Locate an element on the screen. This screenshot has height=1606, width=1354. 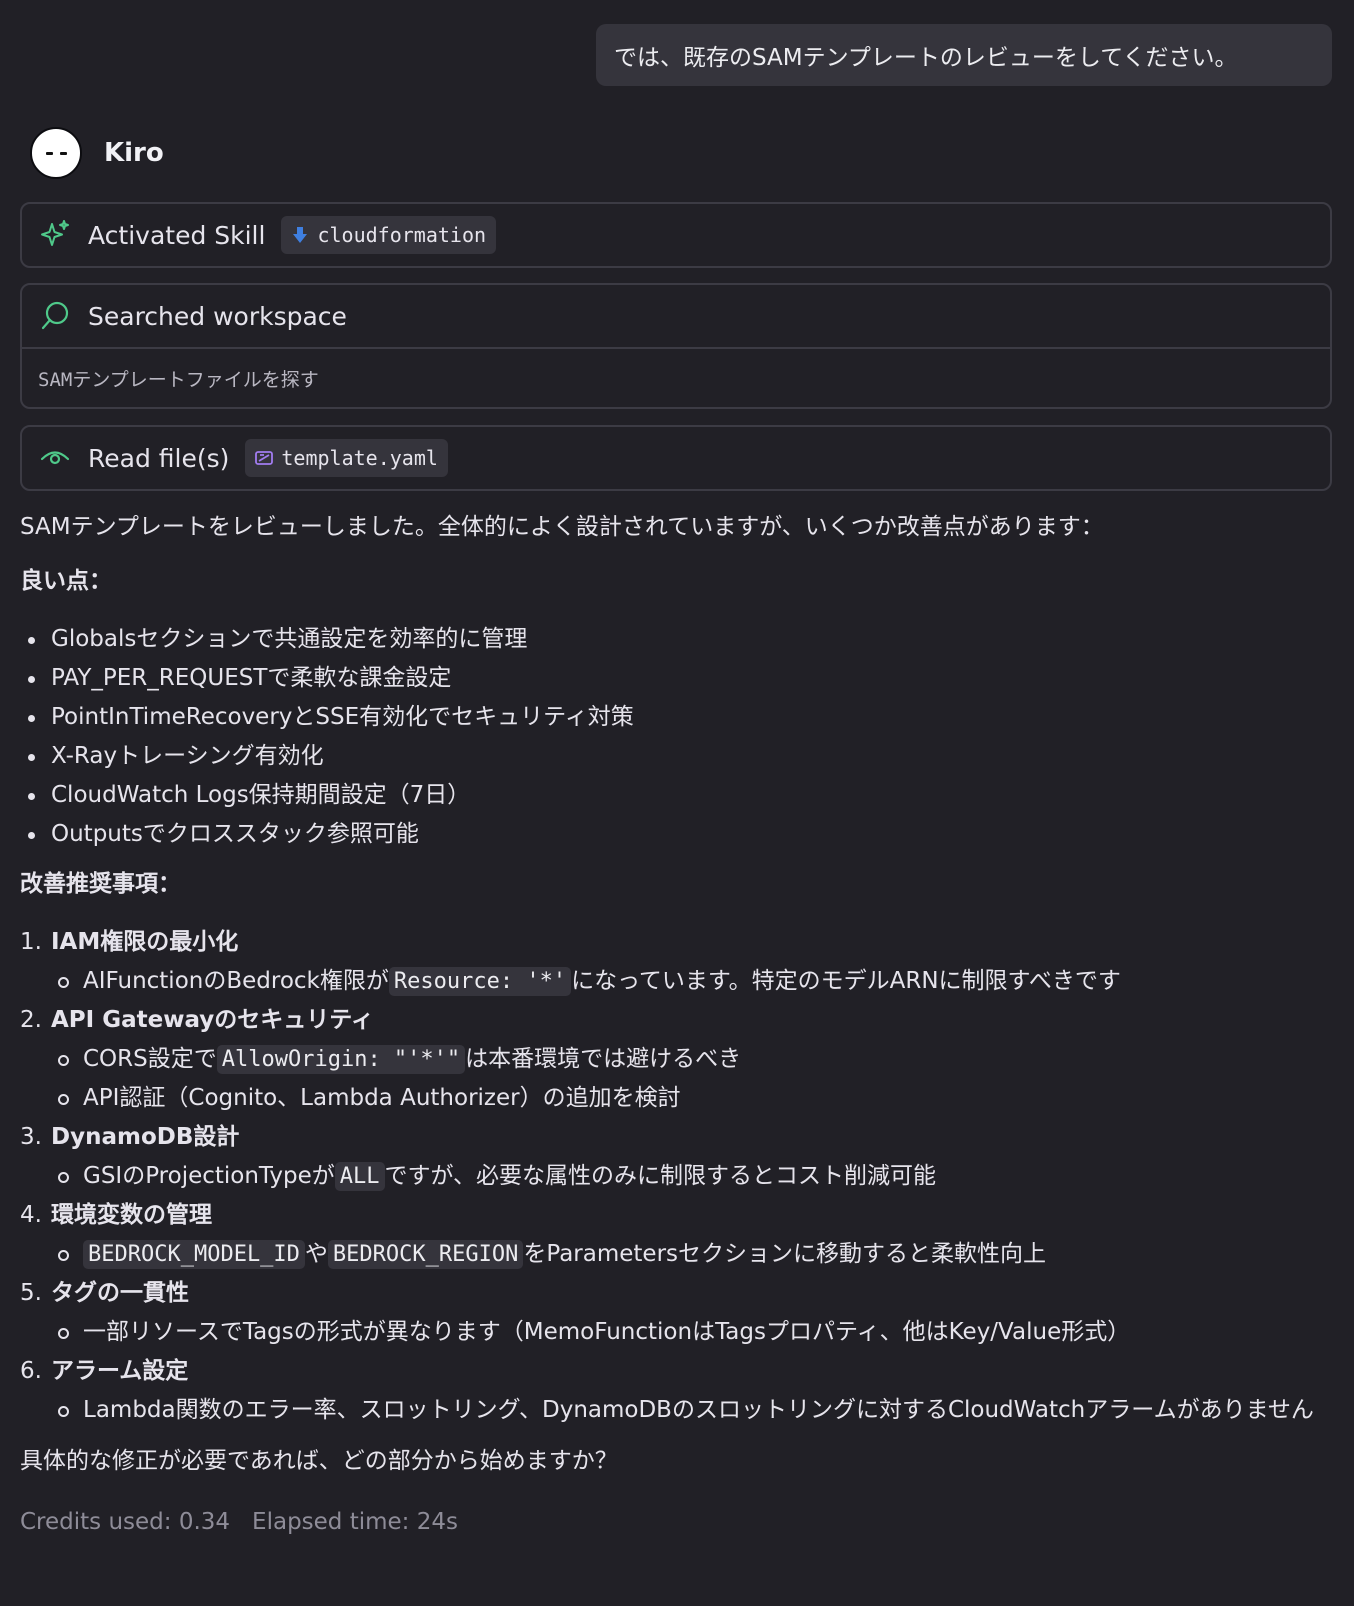
inline-code: BEDROCK_MODEL_ID is located at coordinates (194, 1254).